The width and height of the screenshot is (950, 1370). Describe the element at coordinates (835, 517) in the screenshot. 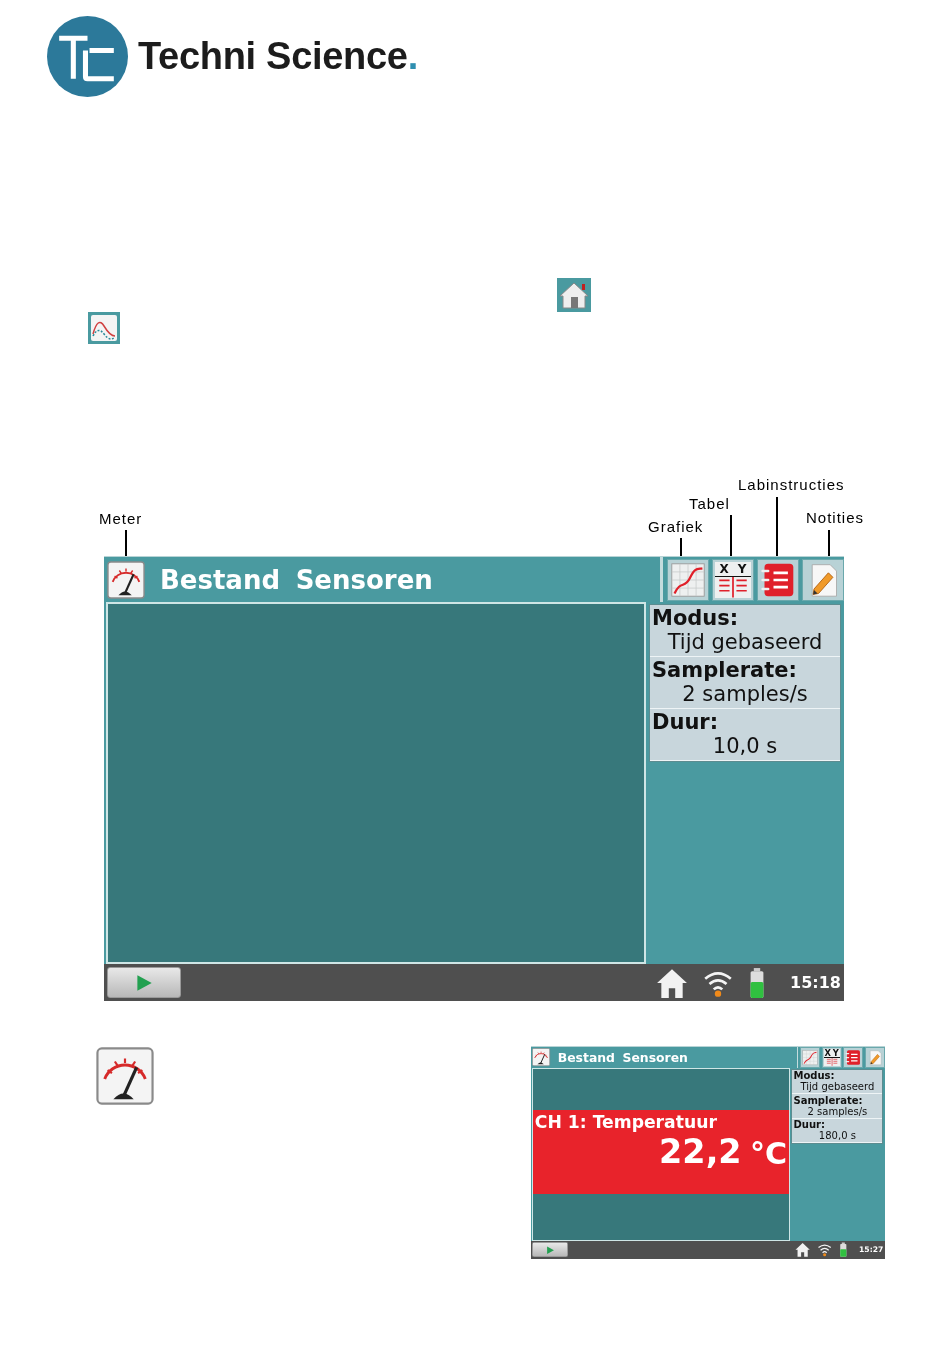

I see `callout-label: Notities` at that location.